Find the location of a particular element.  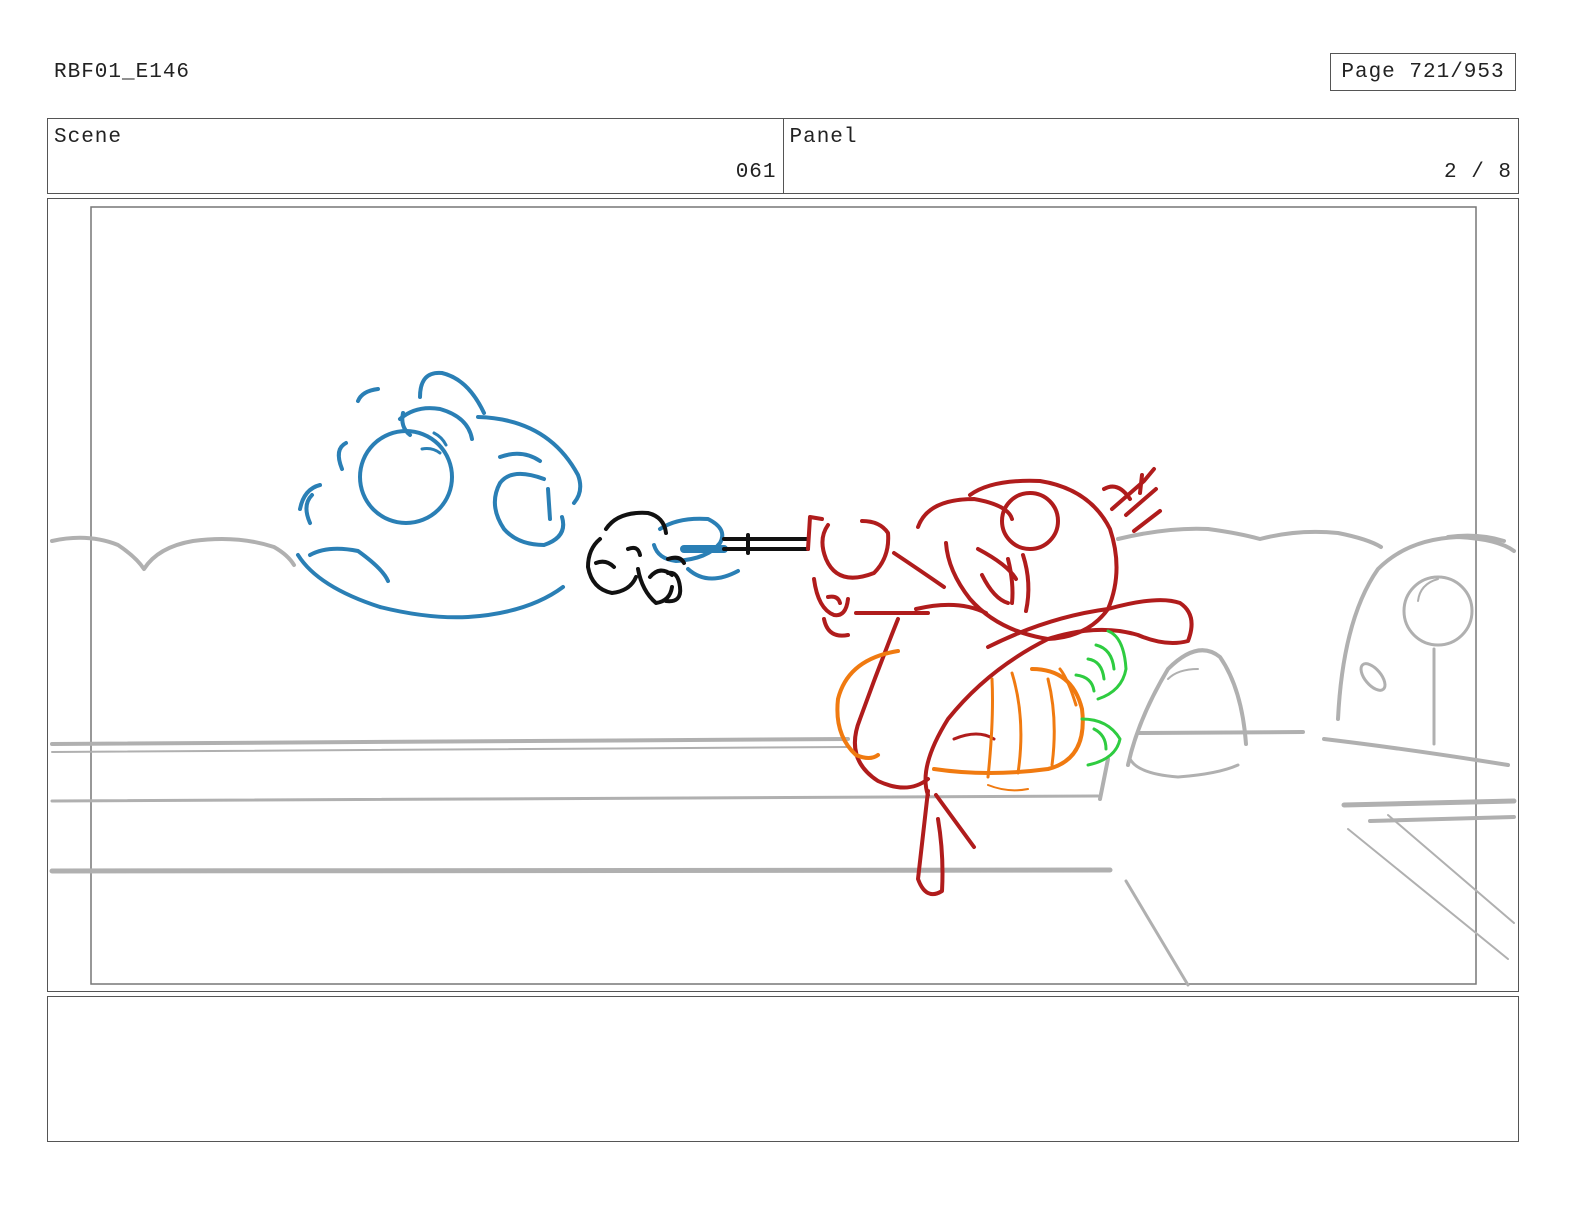

orange-body-sketch is located at coordinates (960, 720).